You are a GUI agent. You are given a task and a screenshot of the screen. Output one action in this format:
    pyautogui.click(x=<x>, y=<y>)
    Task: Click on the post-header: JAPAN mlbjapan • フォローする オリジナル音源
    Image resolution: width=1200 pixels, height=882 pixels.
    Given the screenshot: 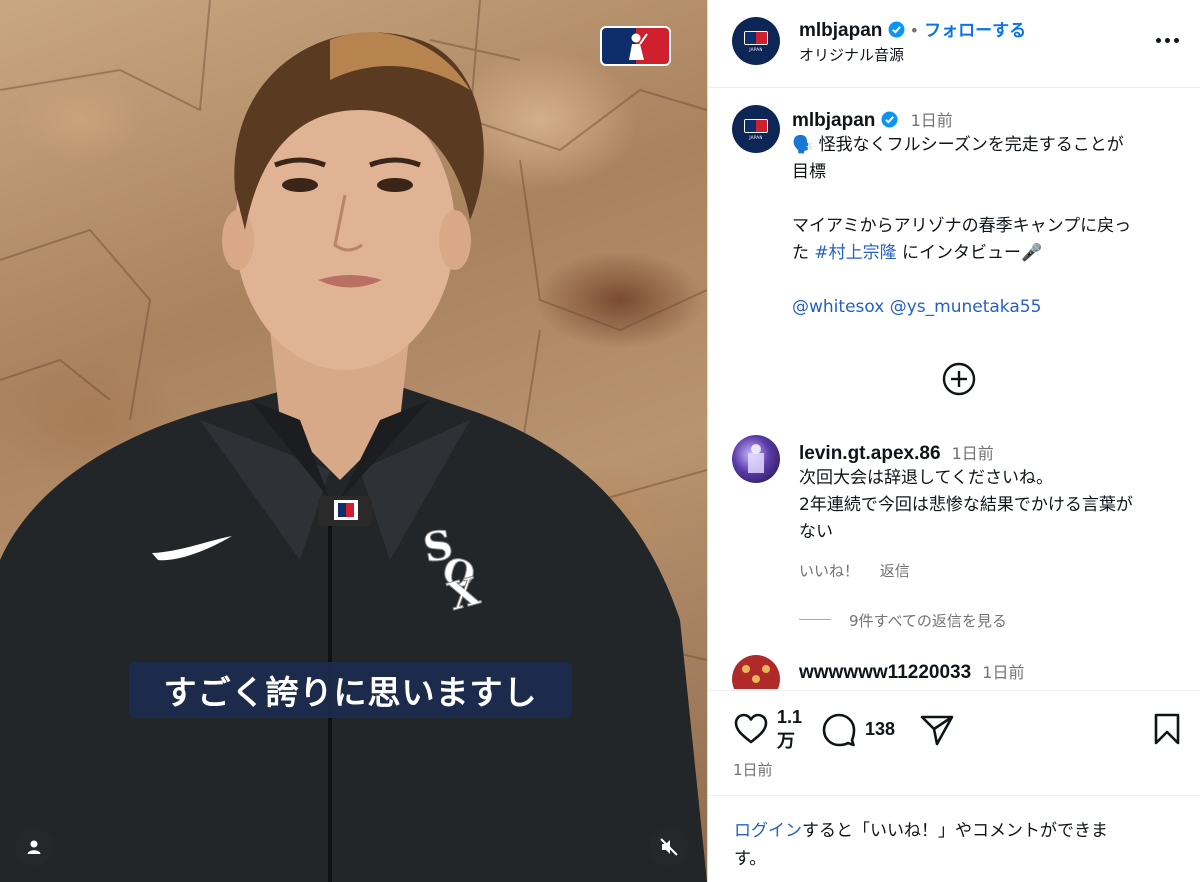 What is the action you would take?
    pyautogui.click(x=954, y=44)
    